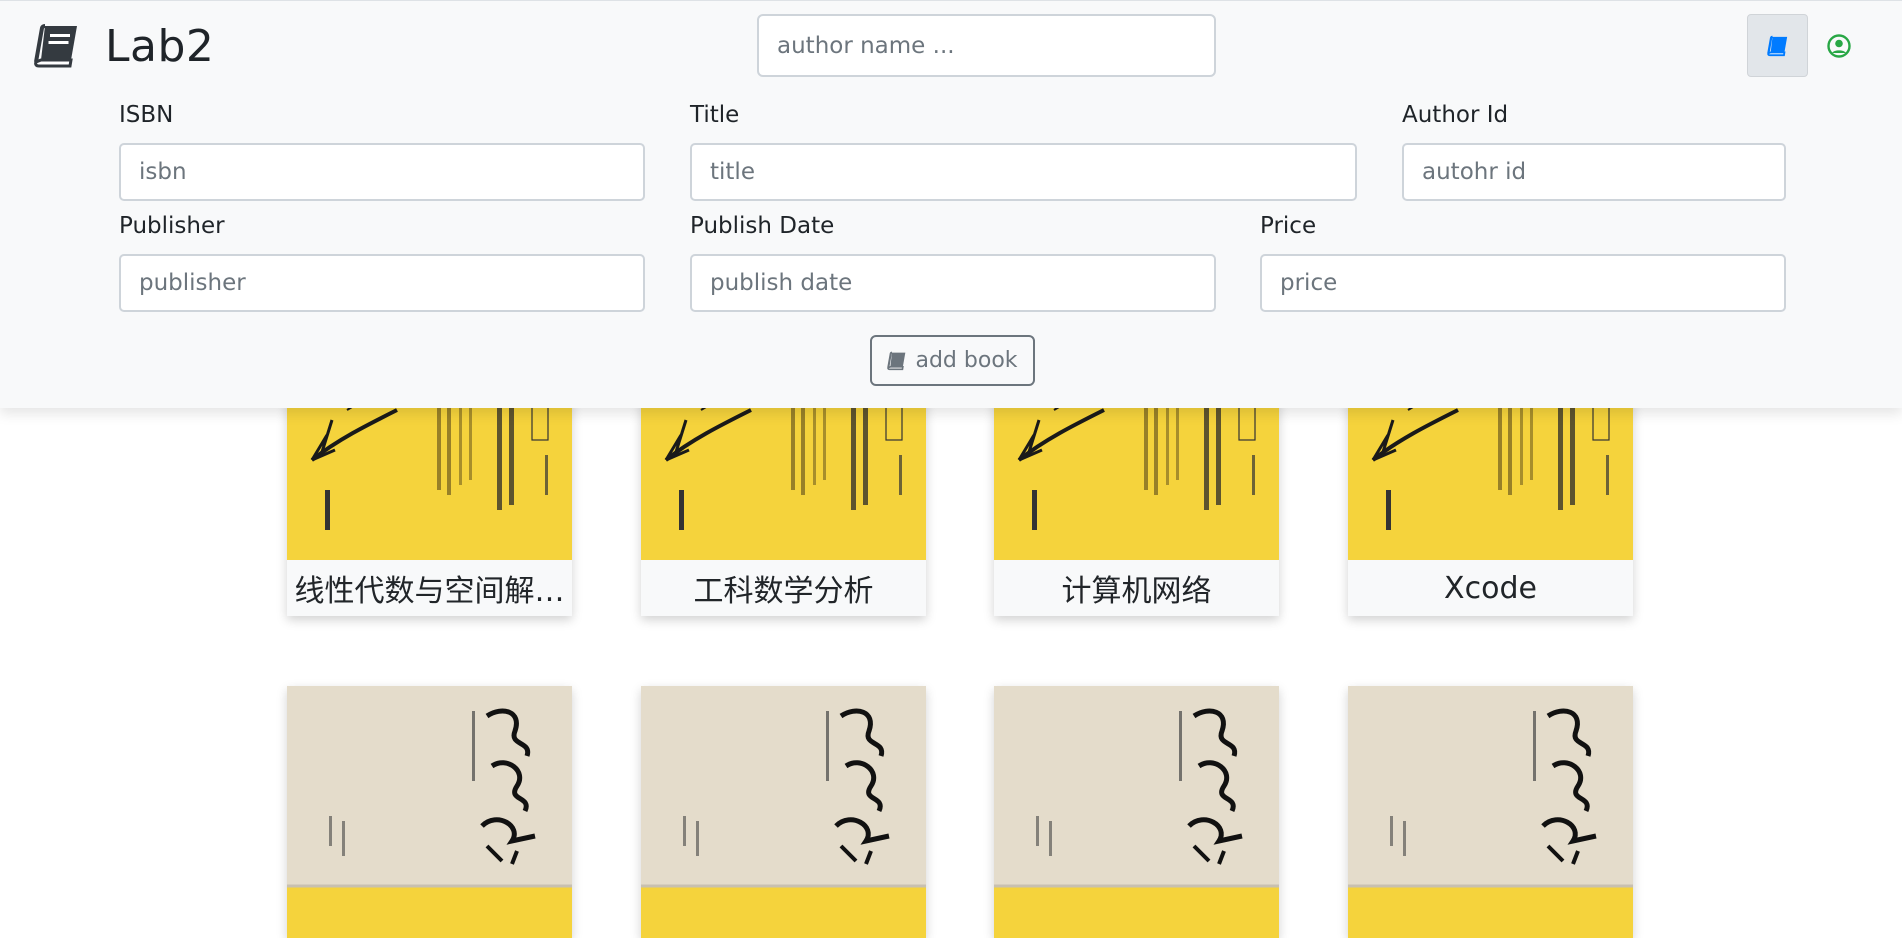 Image resolution: width=1902 pixels, height=938 pixels. What do you see at coordinates (953, 283) in the screenshot?
I see `publish-date-input` at bounding box center [953, 283].